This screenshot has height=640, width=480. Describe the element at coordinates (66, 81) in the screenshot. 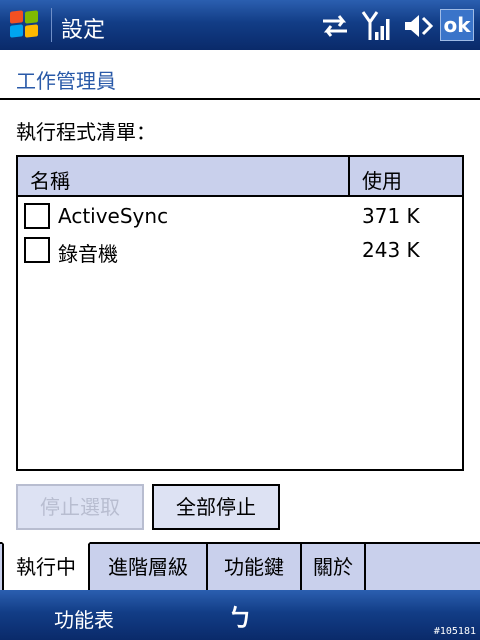

I see `page-title: 工作管理員` at that location.